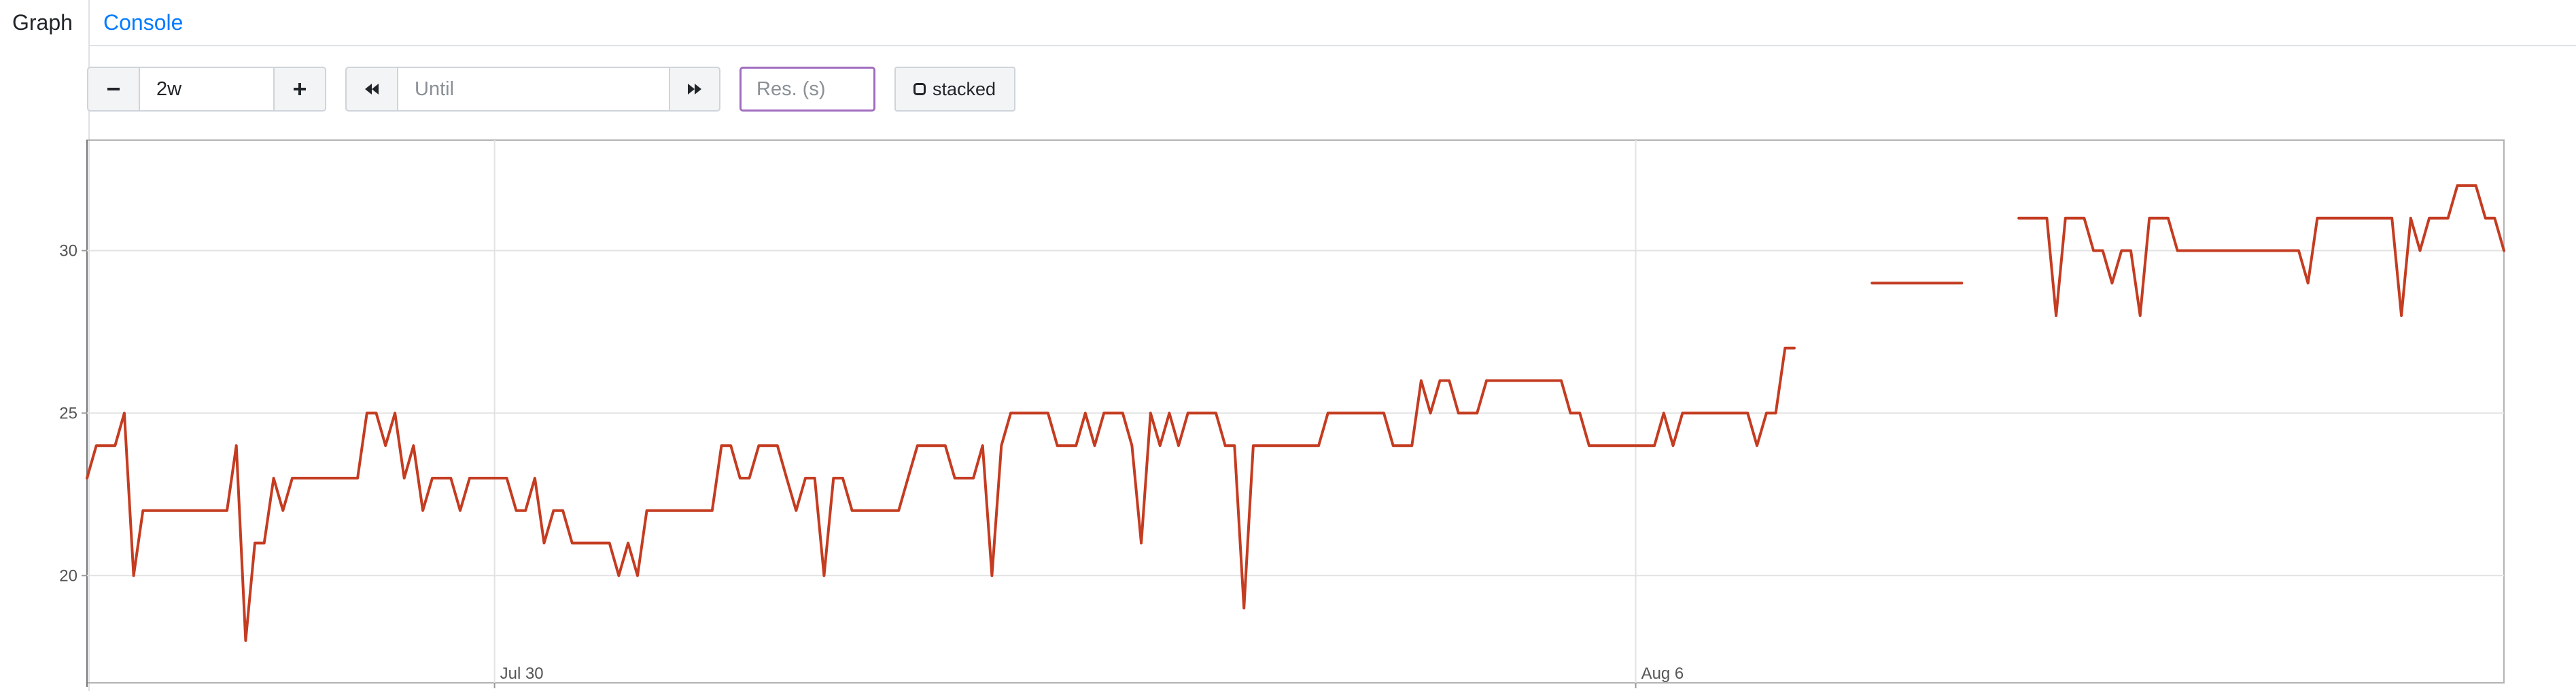 The height and width of the screenshot is (691, 2576). Describe the element at coordinates (68, 413) in the screenshot. I see `y-tick-label: 25` at that location.